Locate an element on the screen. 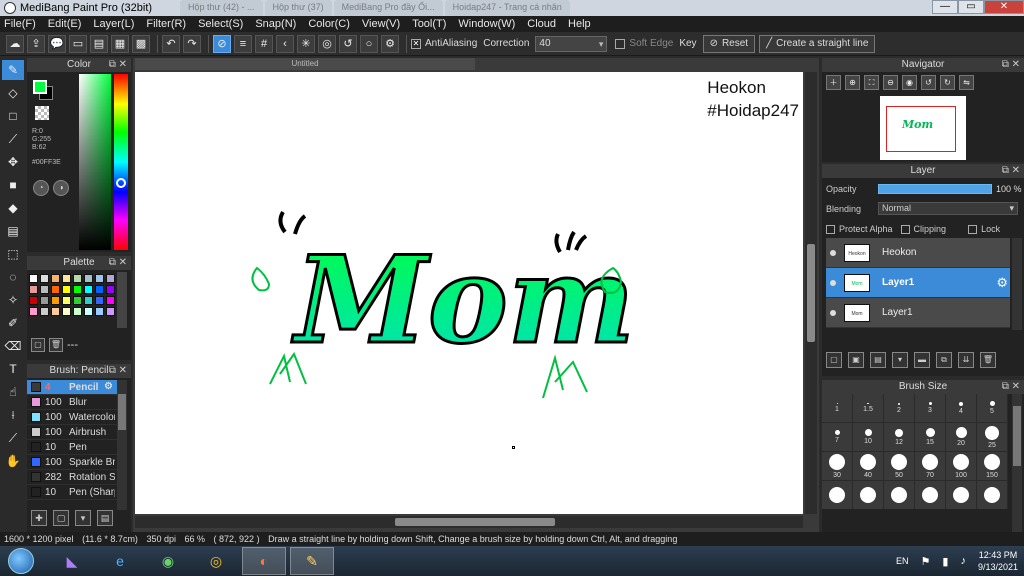  duplicate-layer-icon: ⧉ is located at coordinates (944, 360).